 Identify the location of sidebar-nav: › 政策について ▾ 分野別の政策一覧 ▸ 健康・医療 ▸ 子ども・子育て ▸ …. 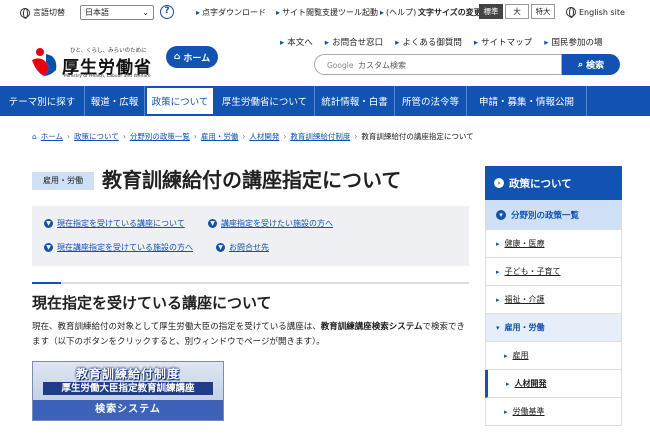
(553, 296).